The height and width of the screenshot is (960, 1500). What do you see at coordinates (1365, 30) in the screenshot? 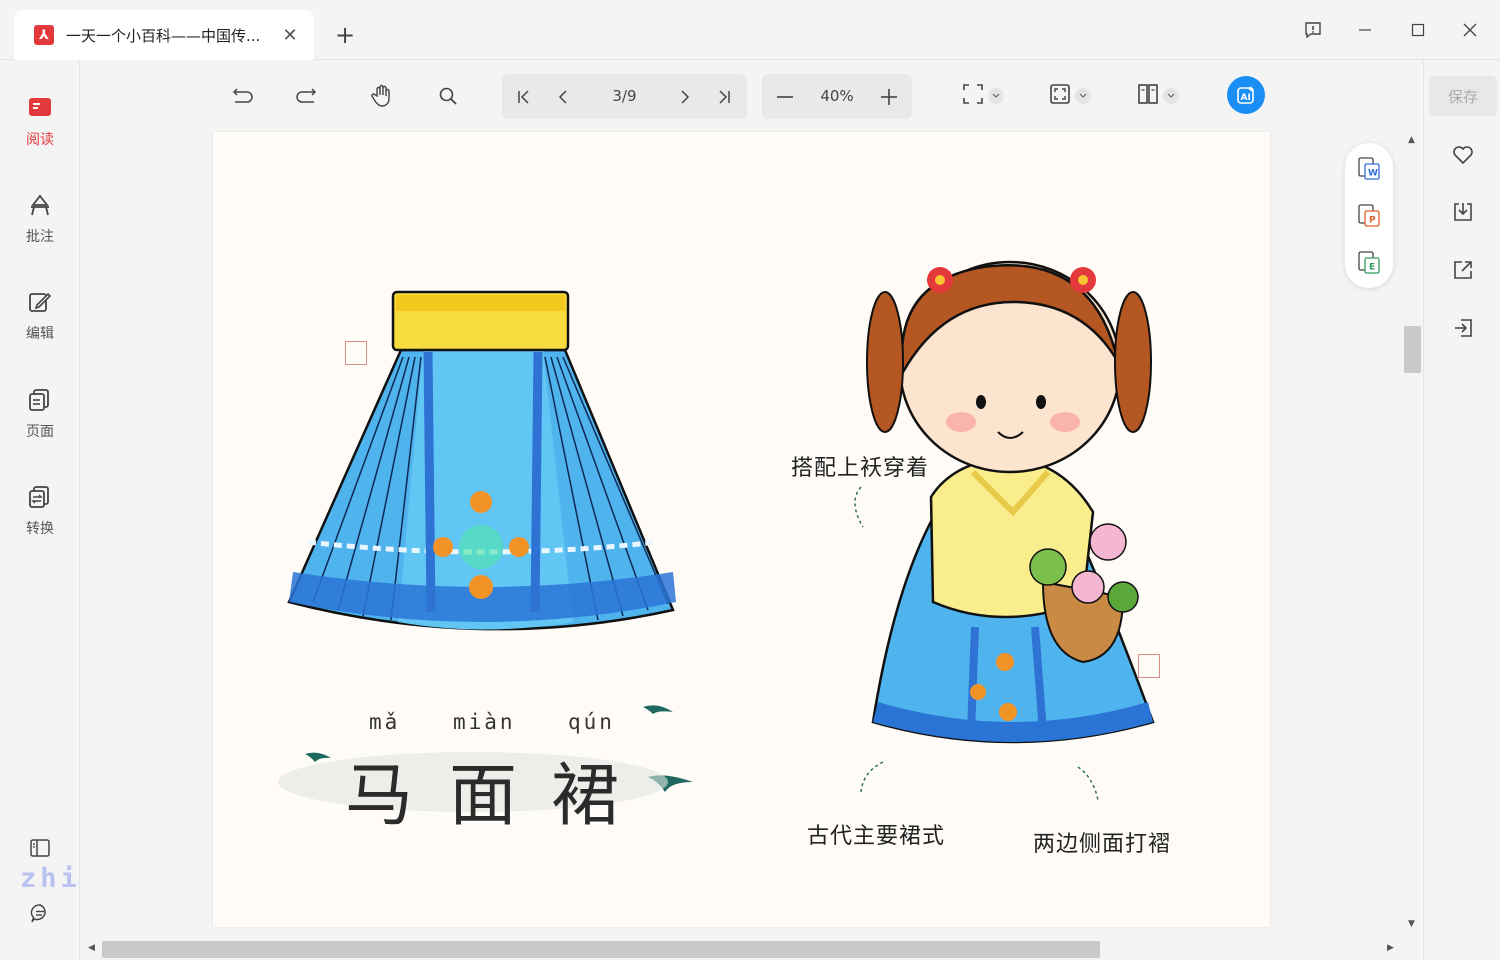
I see `minimize-icon` at bounding box center [1365, 30].